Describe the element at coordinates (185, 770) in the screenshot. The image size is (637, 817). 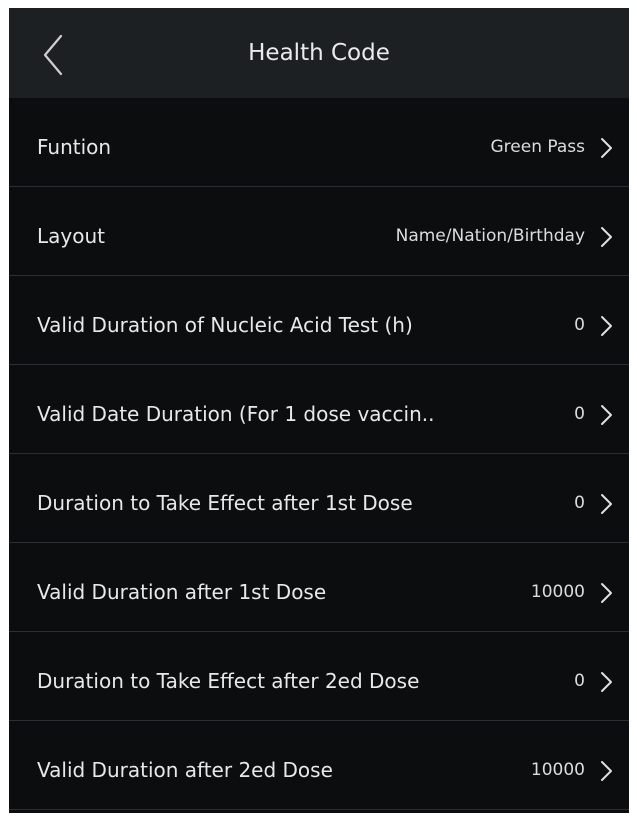
I see `setting-label: Valid Duration after 2ed Dose` at that location.